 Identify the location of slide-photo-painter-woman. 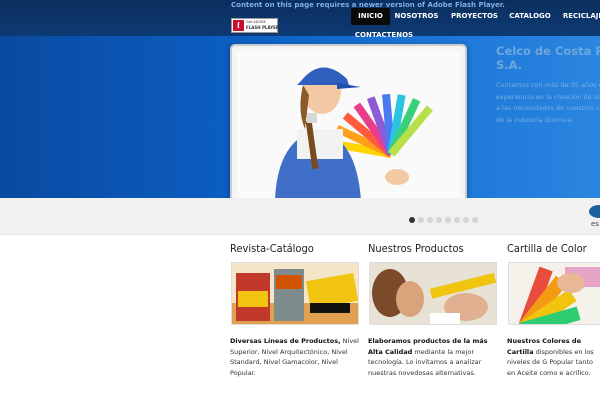
(348, 125).